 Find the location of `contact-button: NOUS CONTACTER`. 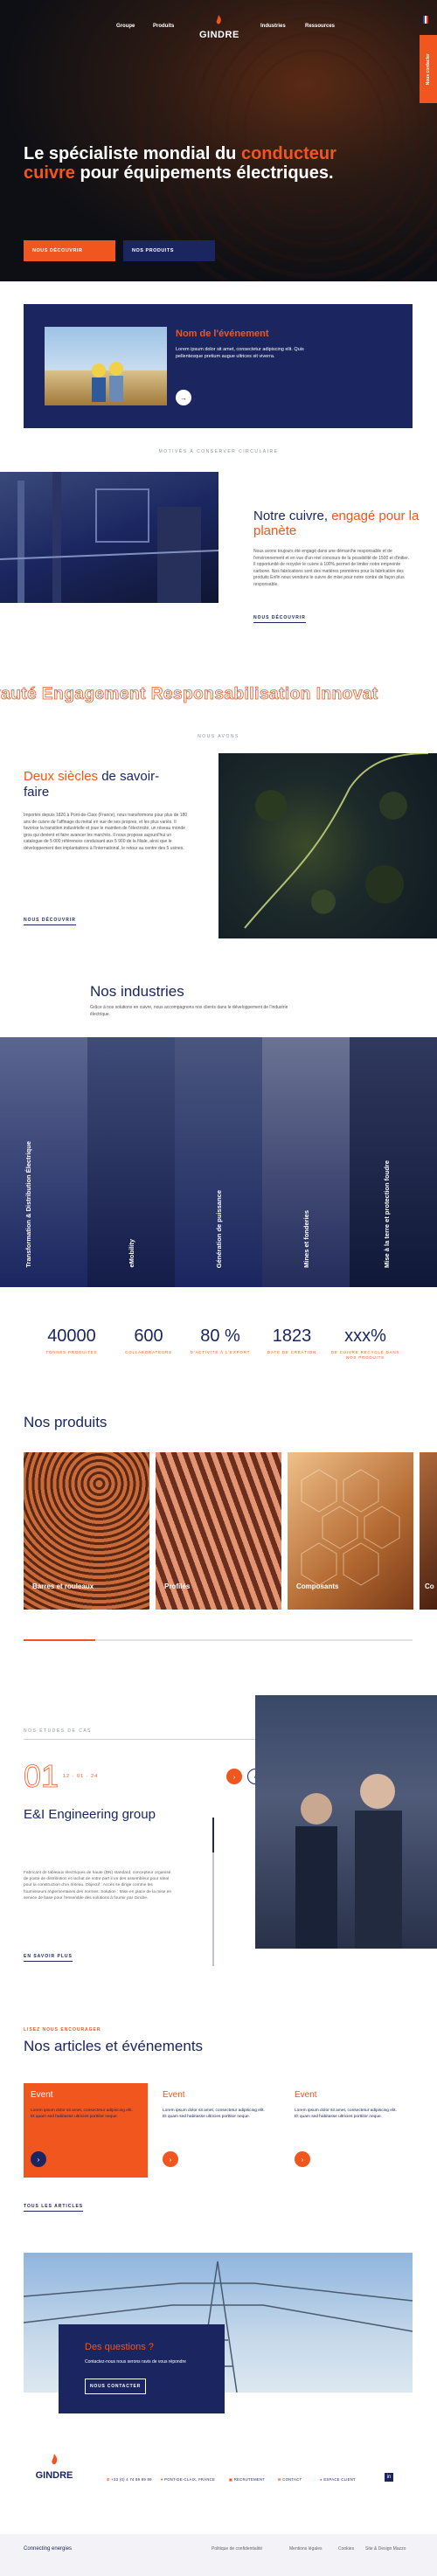

contact-button: NOUS CONTACTER is located at coordinates (116, 2386).